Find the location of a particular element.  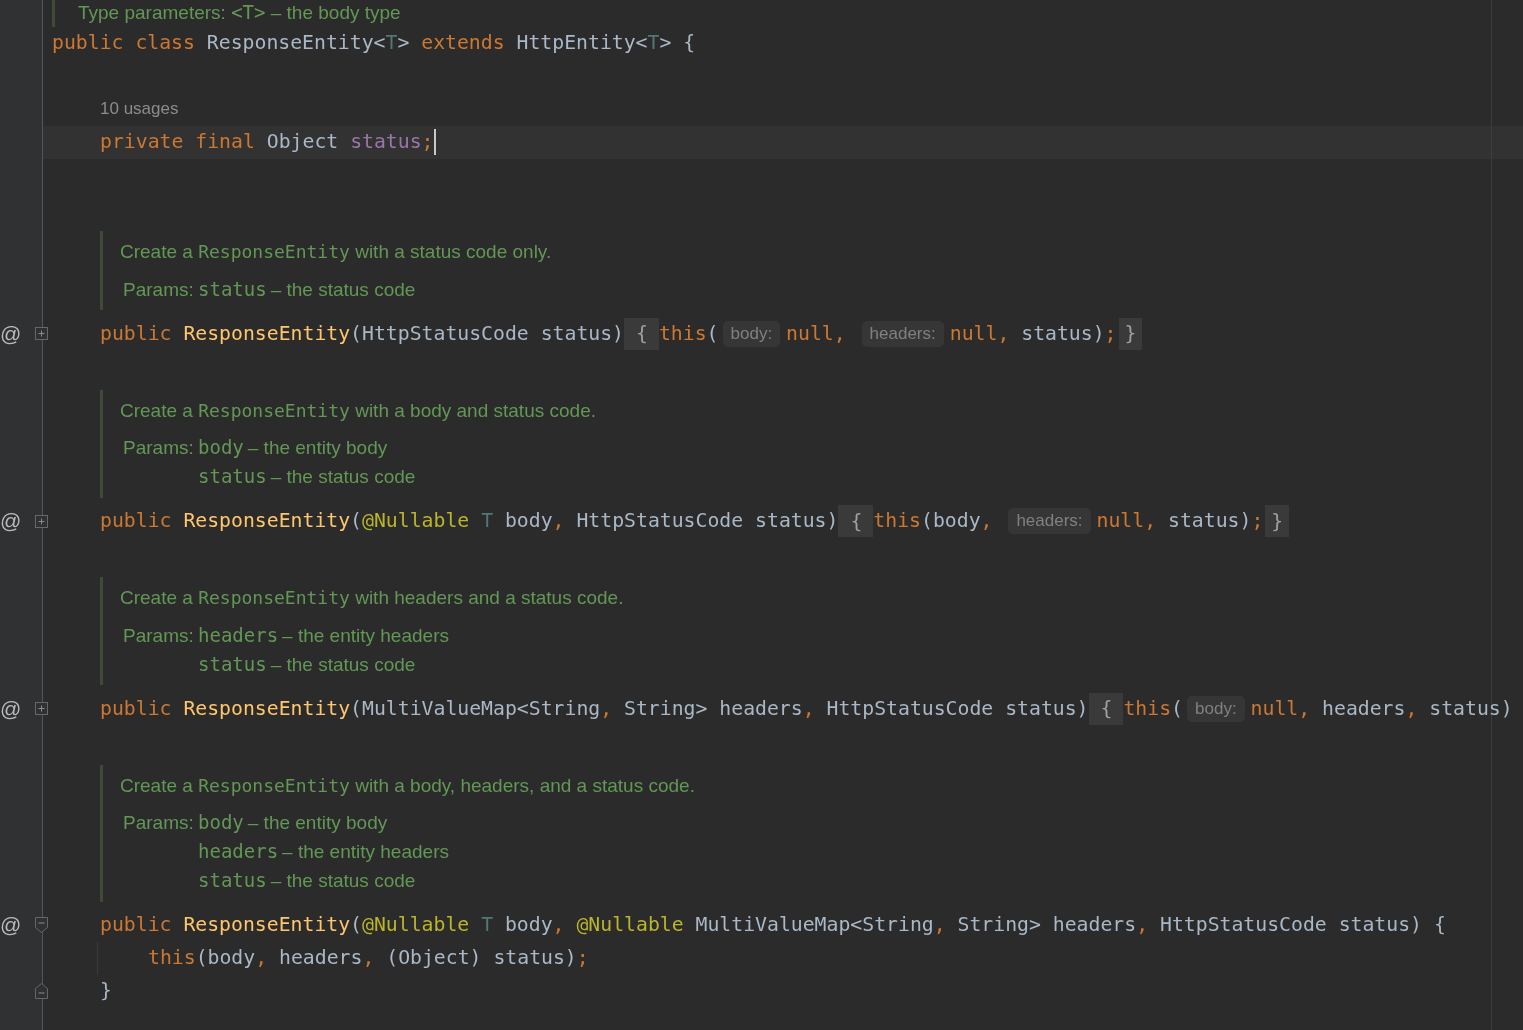

code-line: private final Object status; is located at coordinates (267, 142).